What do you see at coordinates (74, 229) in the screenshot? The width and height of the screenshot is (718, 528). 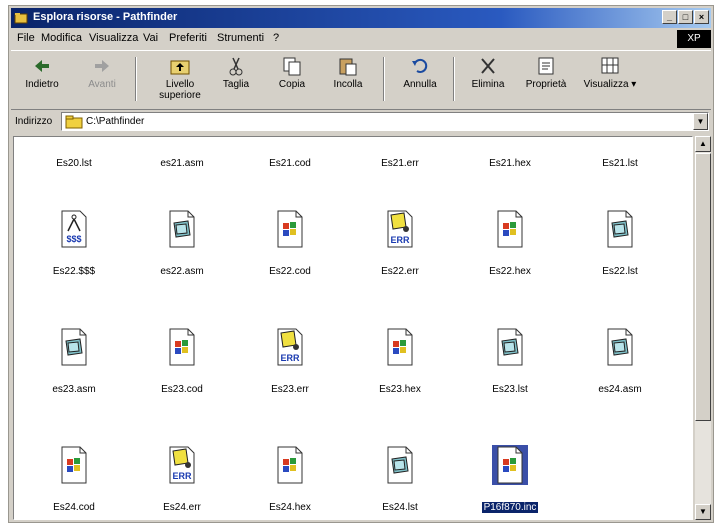 I see `dollar-file-icon: $$$` at bounding box center [74, 229].